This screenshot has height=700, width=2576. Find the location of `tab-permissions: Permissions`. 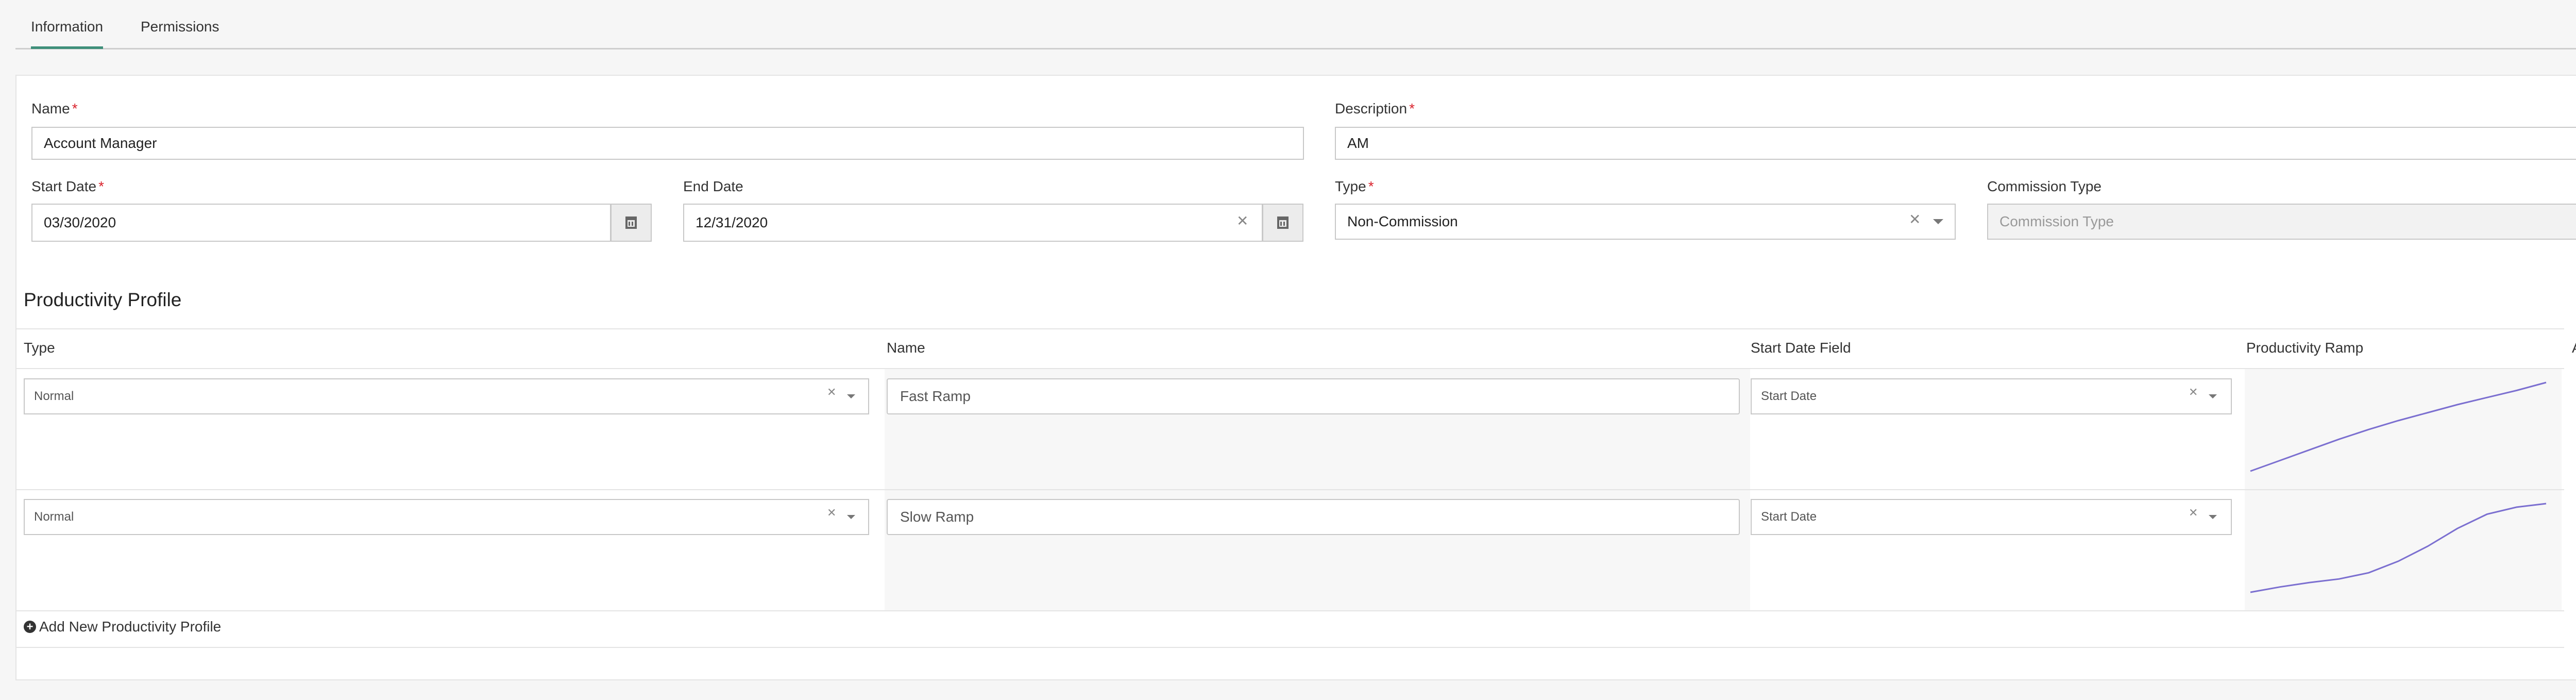

tab-permissions: Permissions is located at coordinates (180, 27).